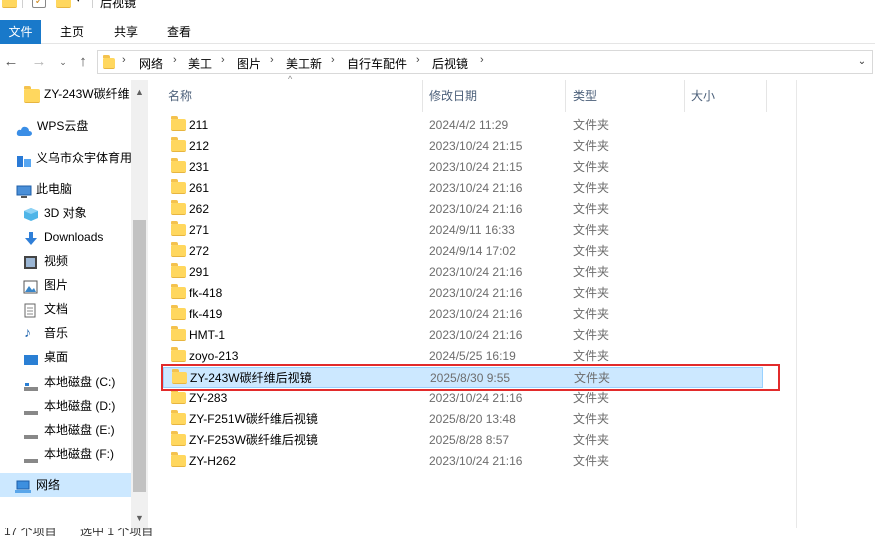  I want to click on file-name: HMT-1, so click(207, 335).